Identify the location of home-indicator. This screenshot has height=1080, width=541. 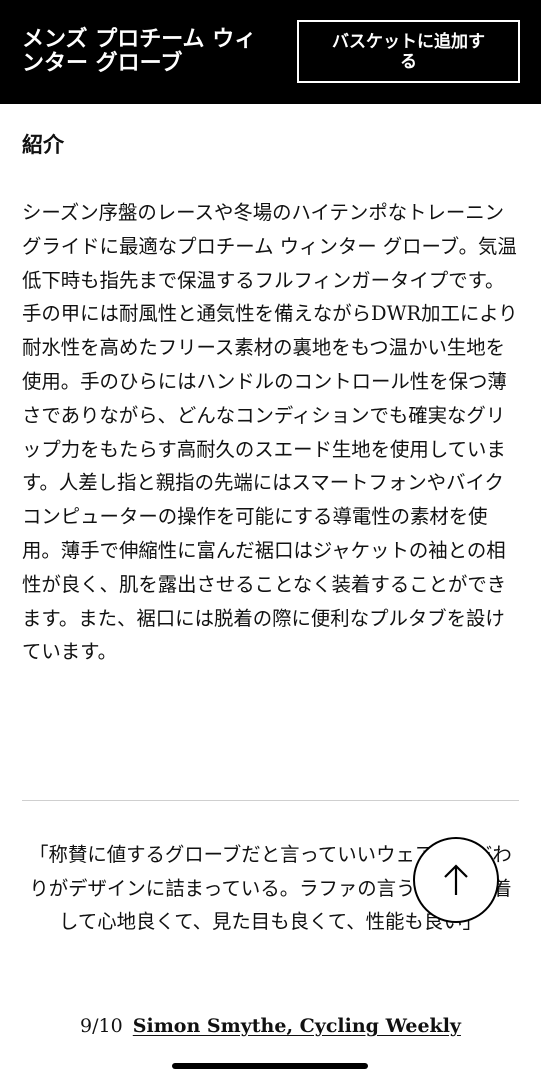
(270, 1066).